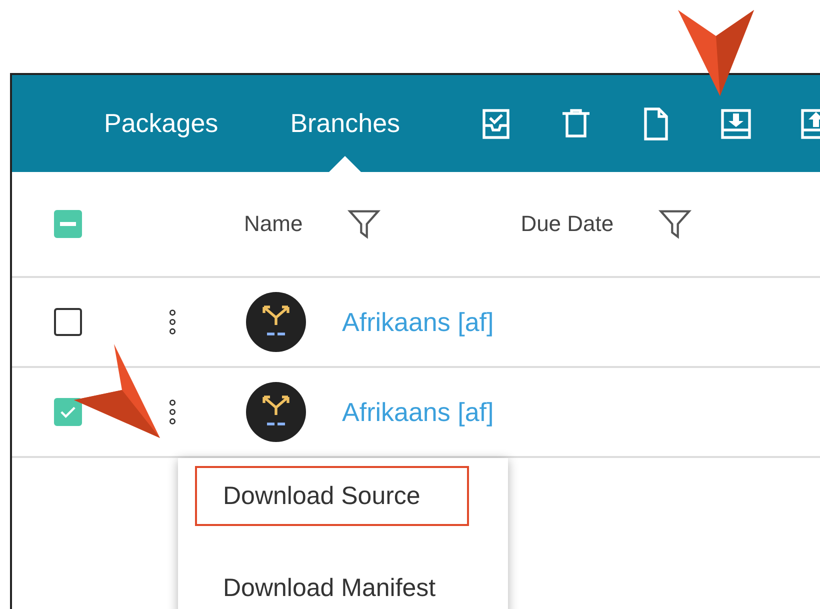  What do you see at coordinates (332, 583) in the screenshot?
I see `menu-item: Download Manifest` at bounding box center [332, 583].